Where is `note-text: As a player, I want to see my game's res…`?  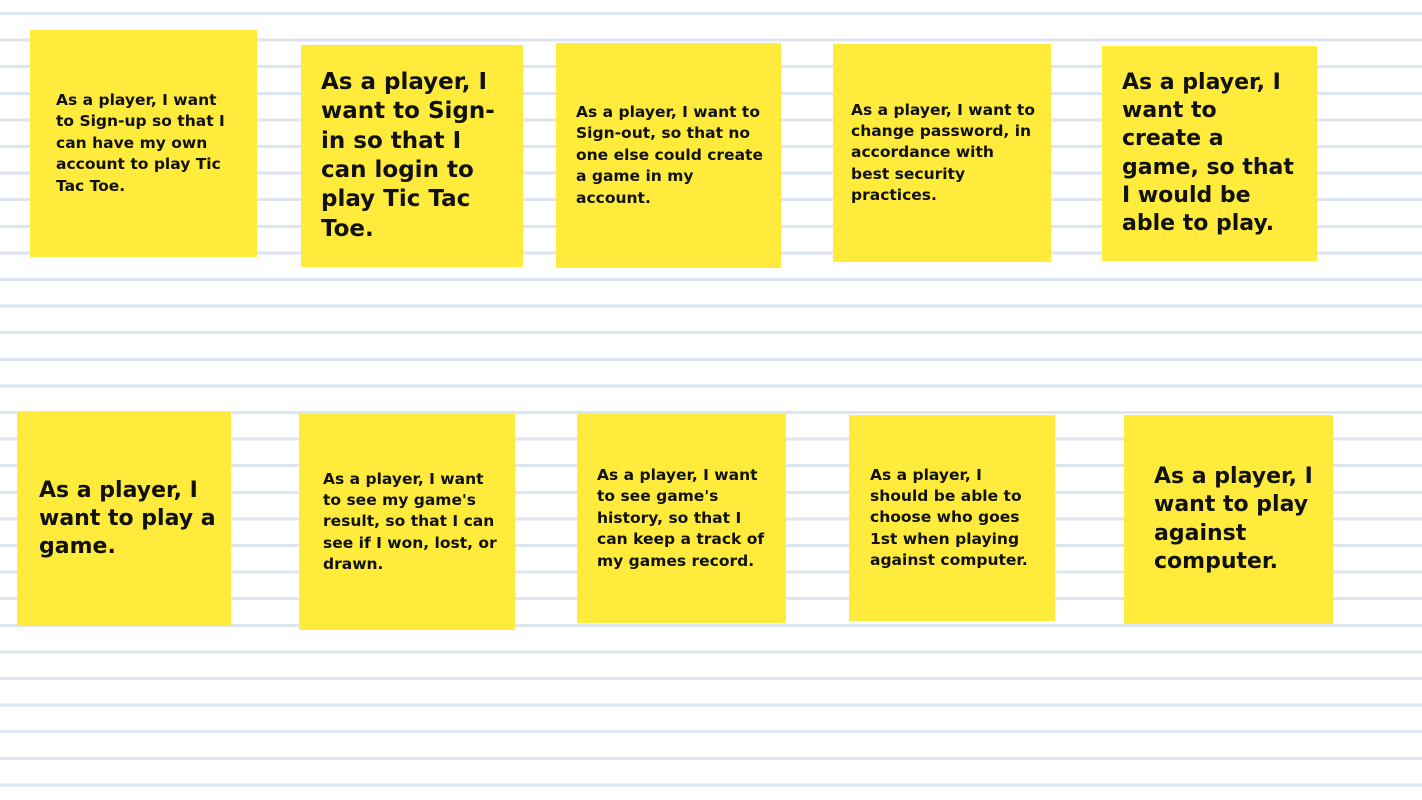 note-text: As a player, I want to see my game's res… is located at coordinates (410, 521).